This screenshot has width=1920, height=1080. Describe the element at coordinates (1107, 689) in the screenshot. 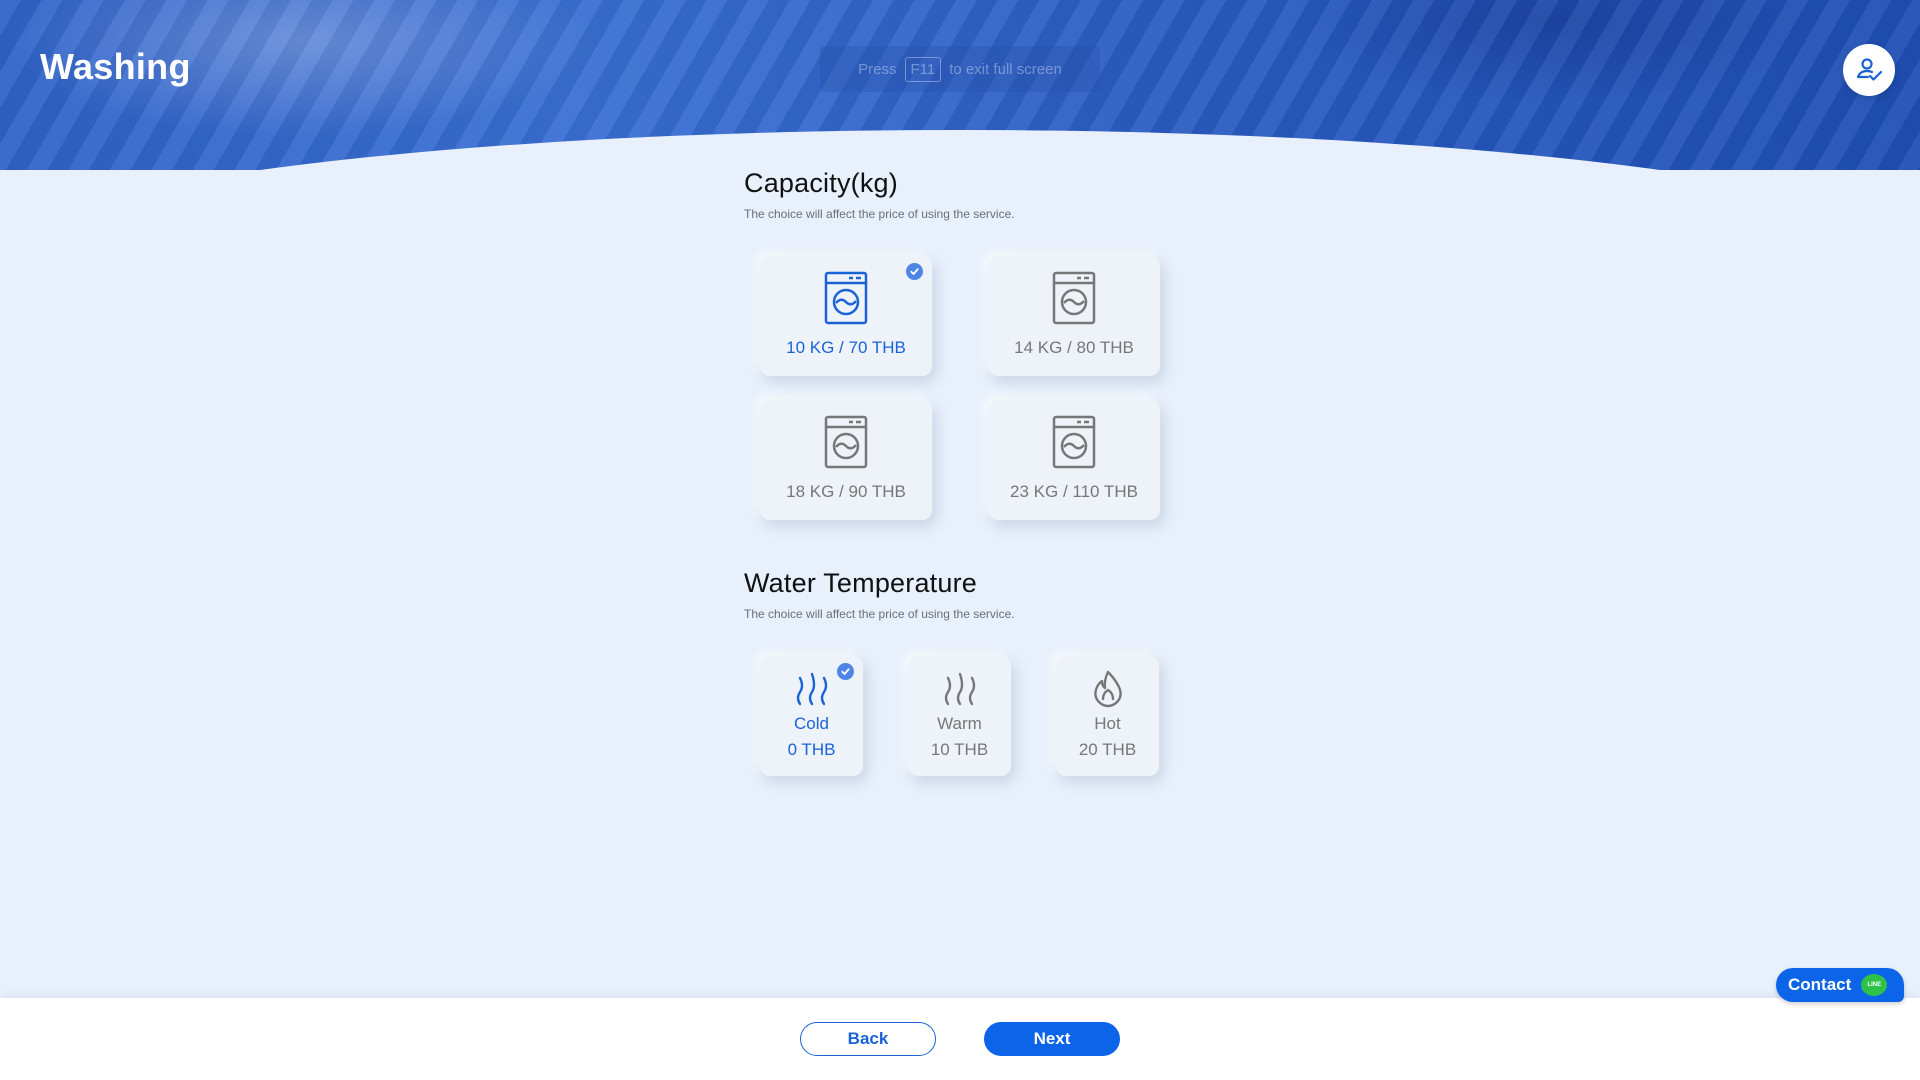

I see `flame-icon` at that location.